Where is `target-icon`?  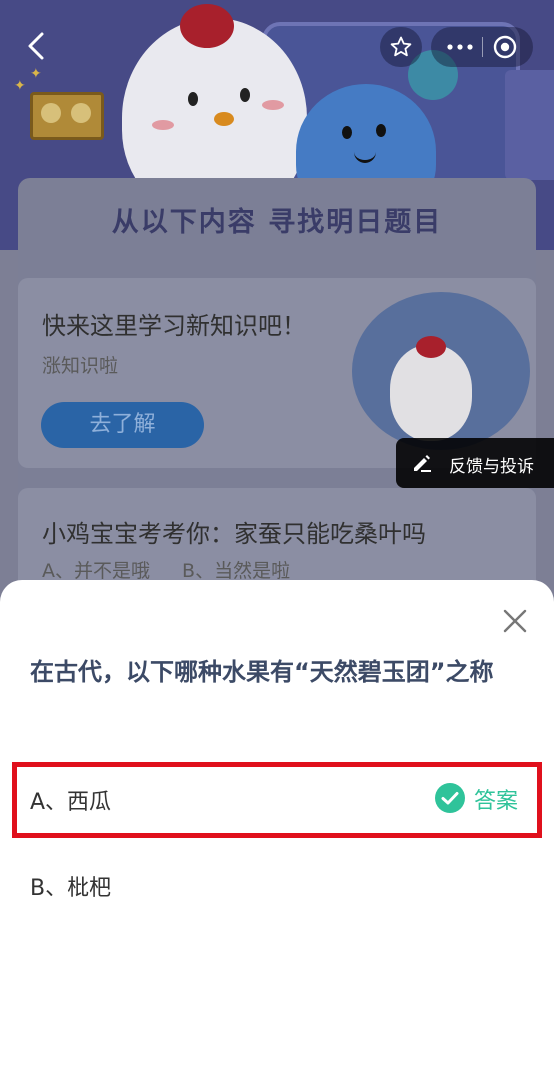 target-icon is located at coordinates (505, 47).